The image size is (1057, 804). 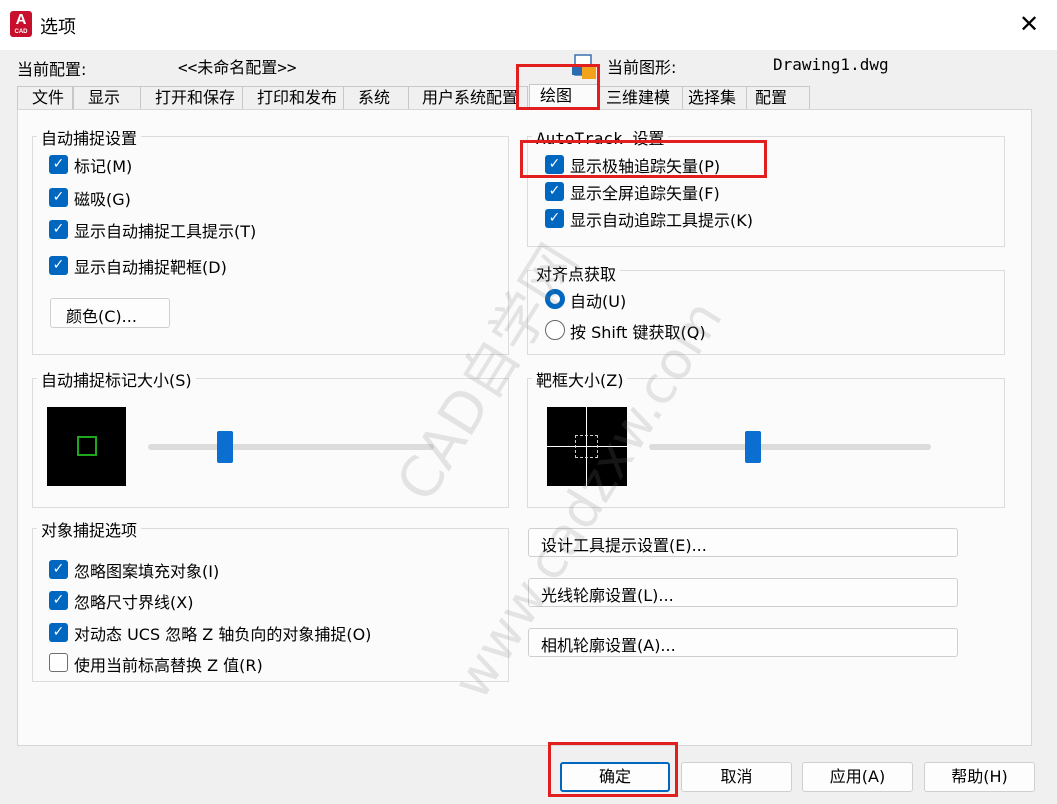 What do you see at coordinates (111, 98) in the screenshot?
I see `tab-display: 显示` at bounding box center [111, 98].